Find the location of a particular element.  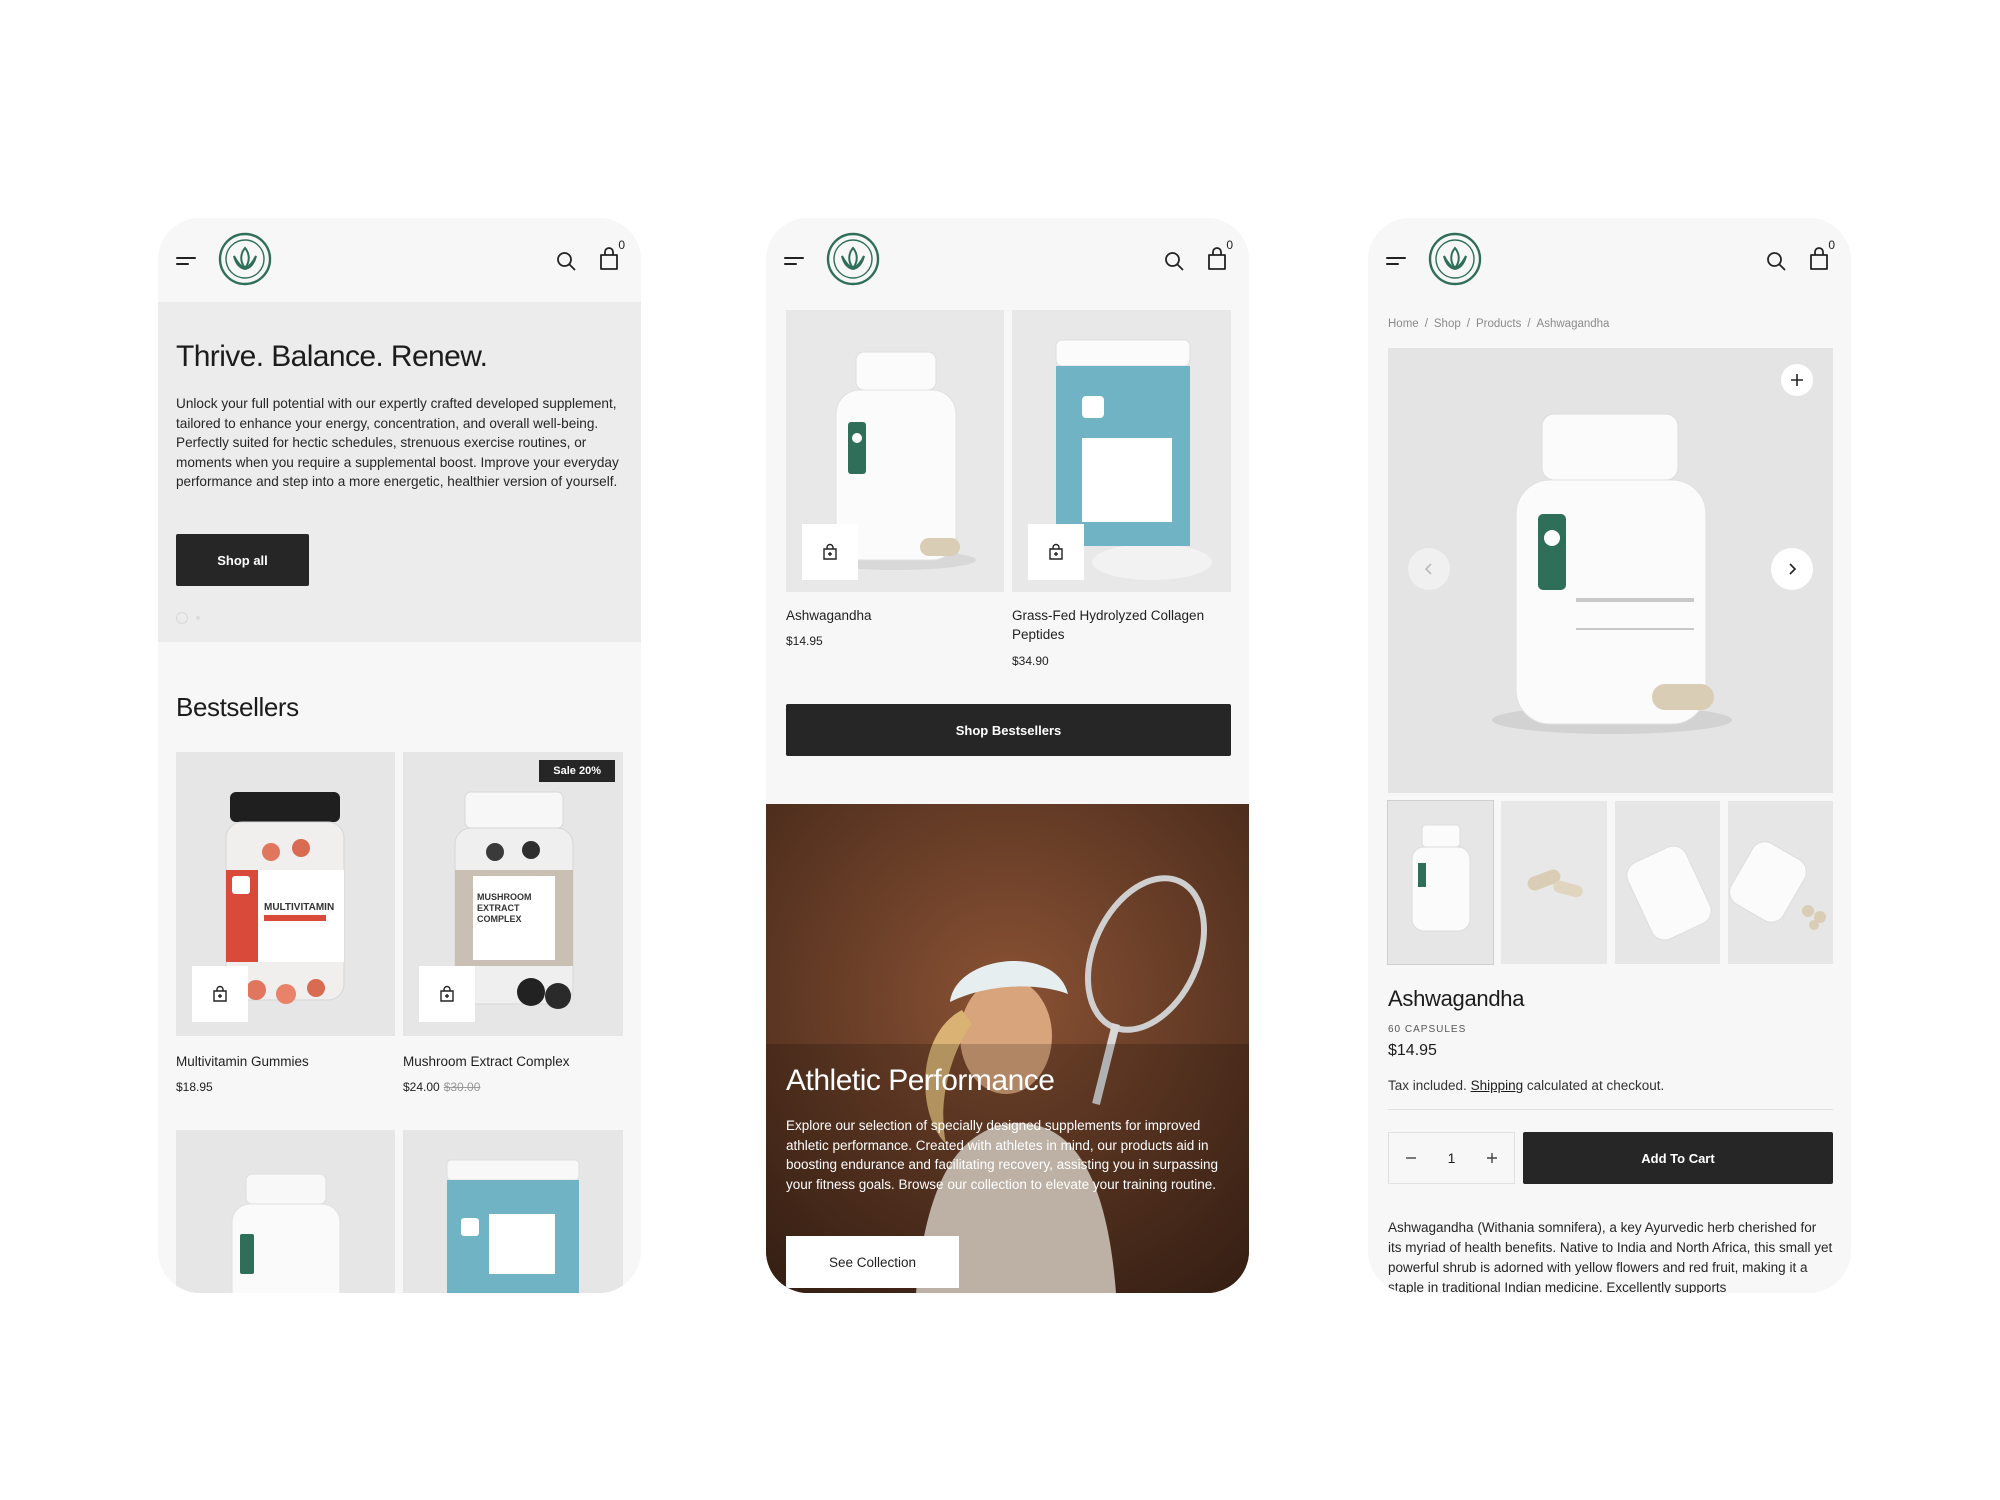

old-price: $30.00 is located at coordinates (462, 1087).